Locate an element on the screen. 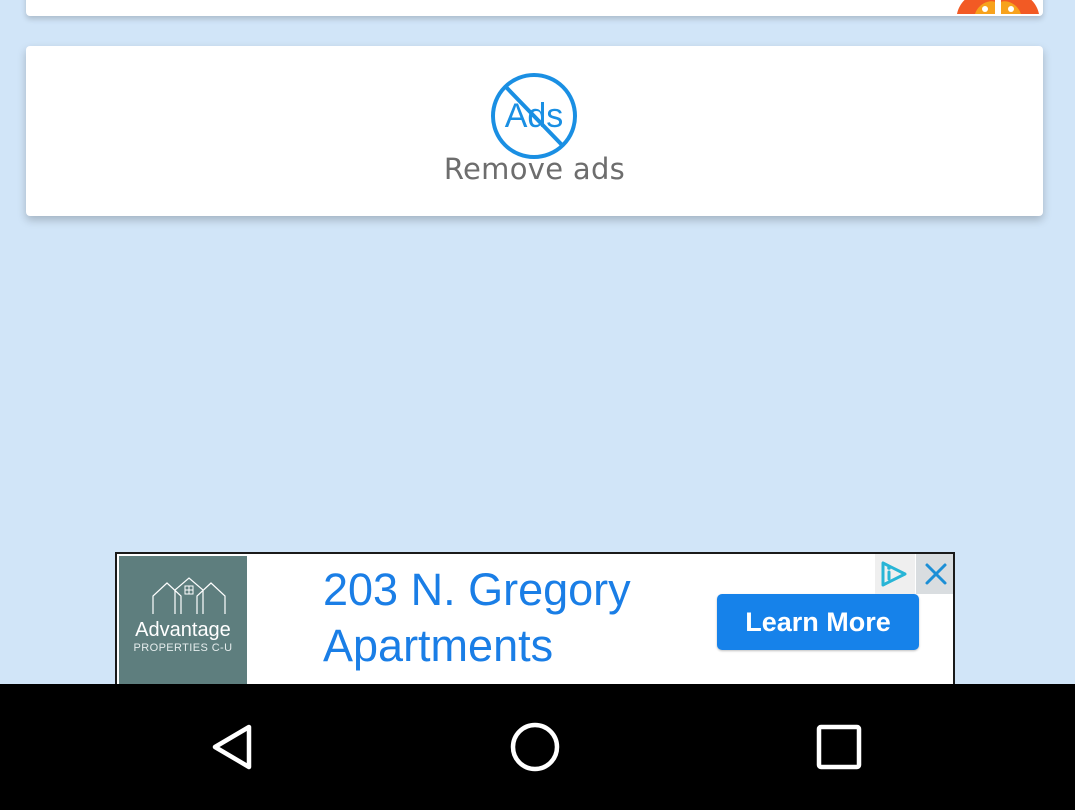  ad-headline: 203 N. Gregory Apartments is located at coordinates (513, 618).